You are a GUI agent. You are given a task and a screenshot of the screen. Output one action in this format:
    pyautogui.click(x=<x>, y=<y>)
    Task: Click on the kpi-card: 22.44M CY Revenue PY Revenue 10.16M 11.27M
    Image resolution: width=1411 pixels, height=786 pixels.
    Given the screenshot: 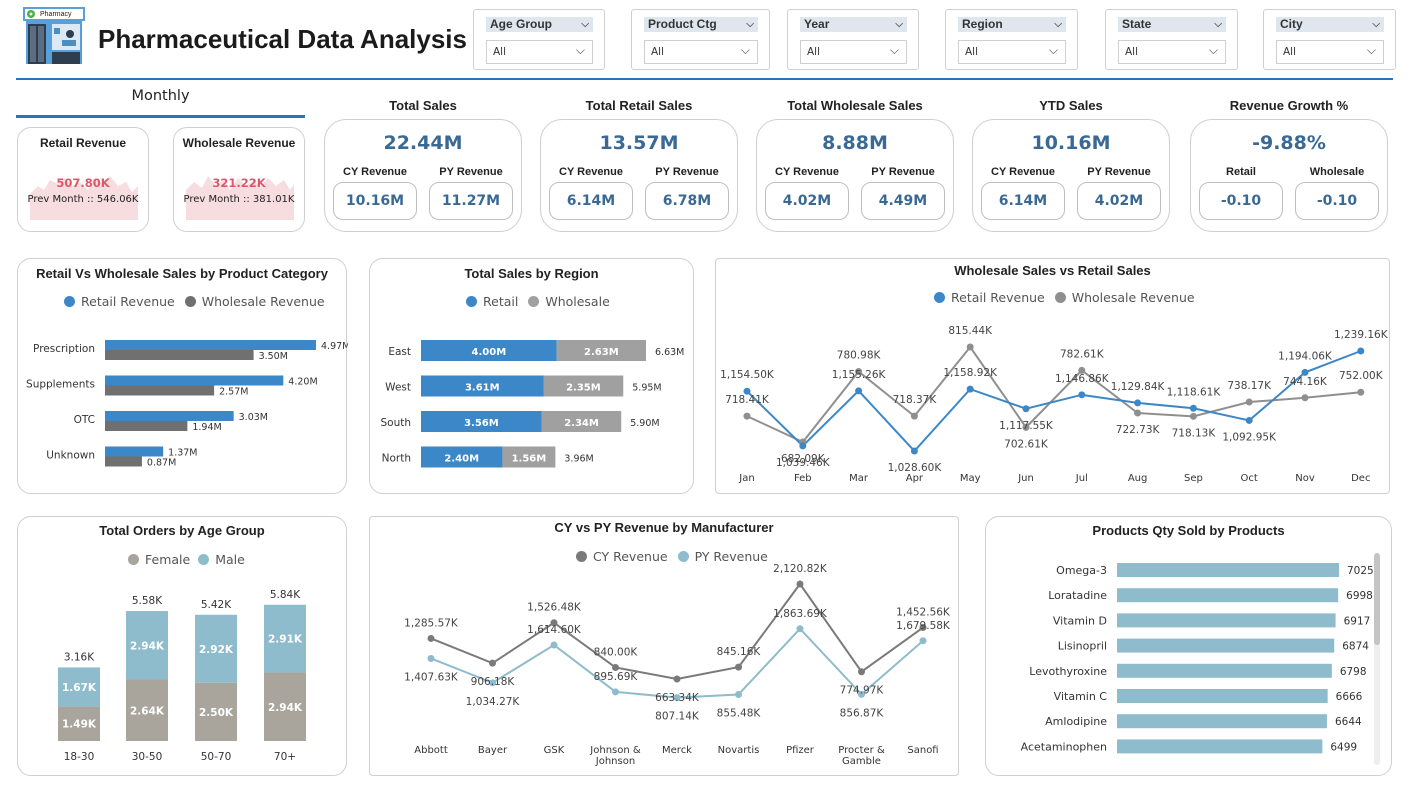 What is the action you would take?
    pyautogui.click(x=423, y=175)
    